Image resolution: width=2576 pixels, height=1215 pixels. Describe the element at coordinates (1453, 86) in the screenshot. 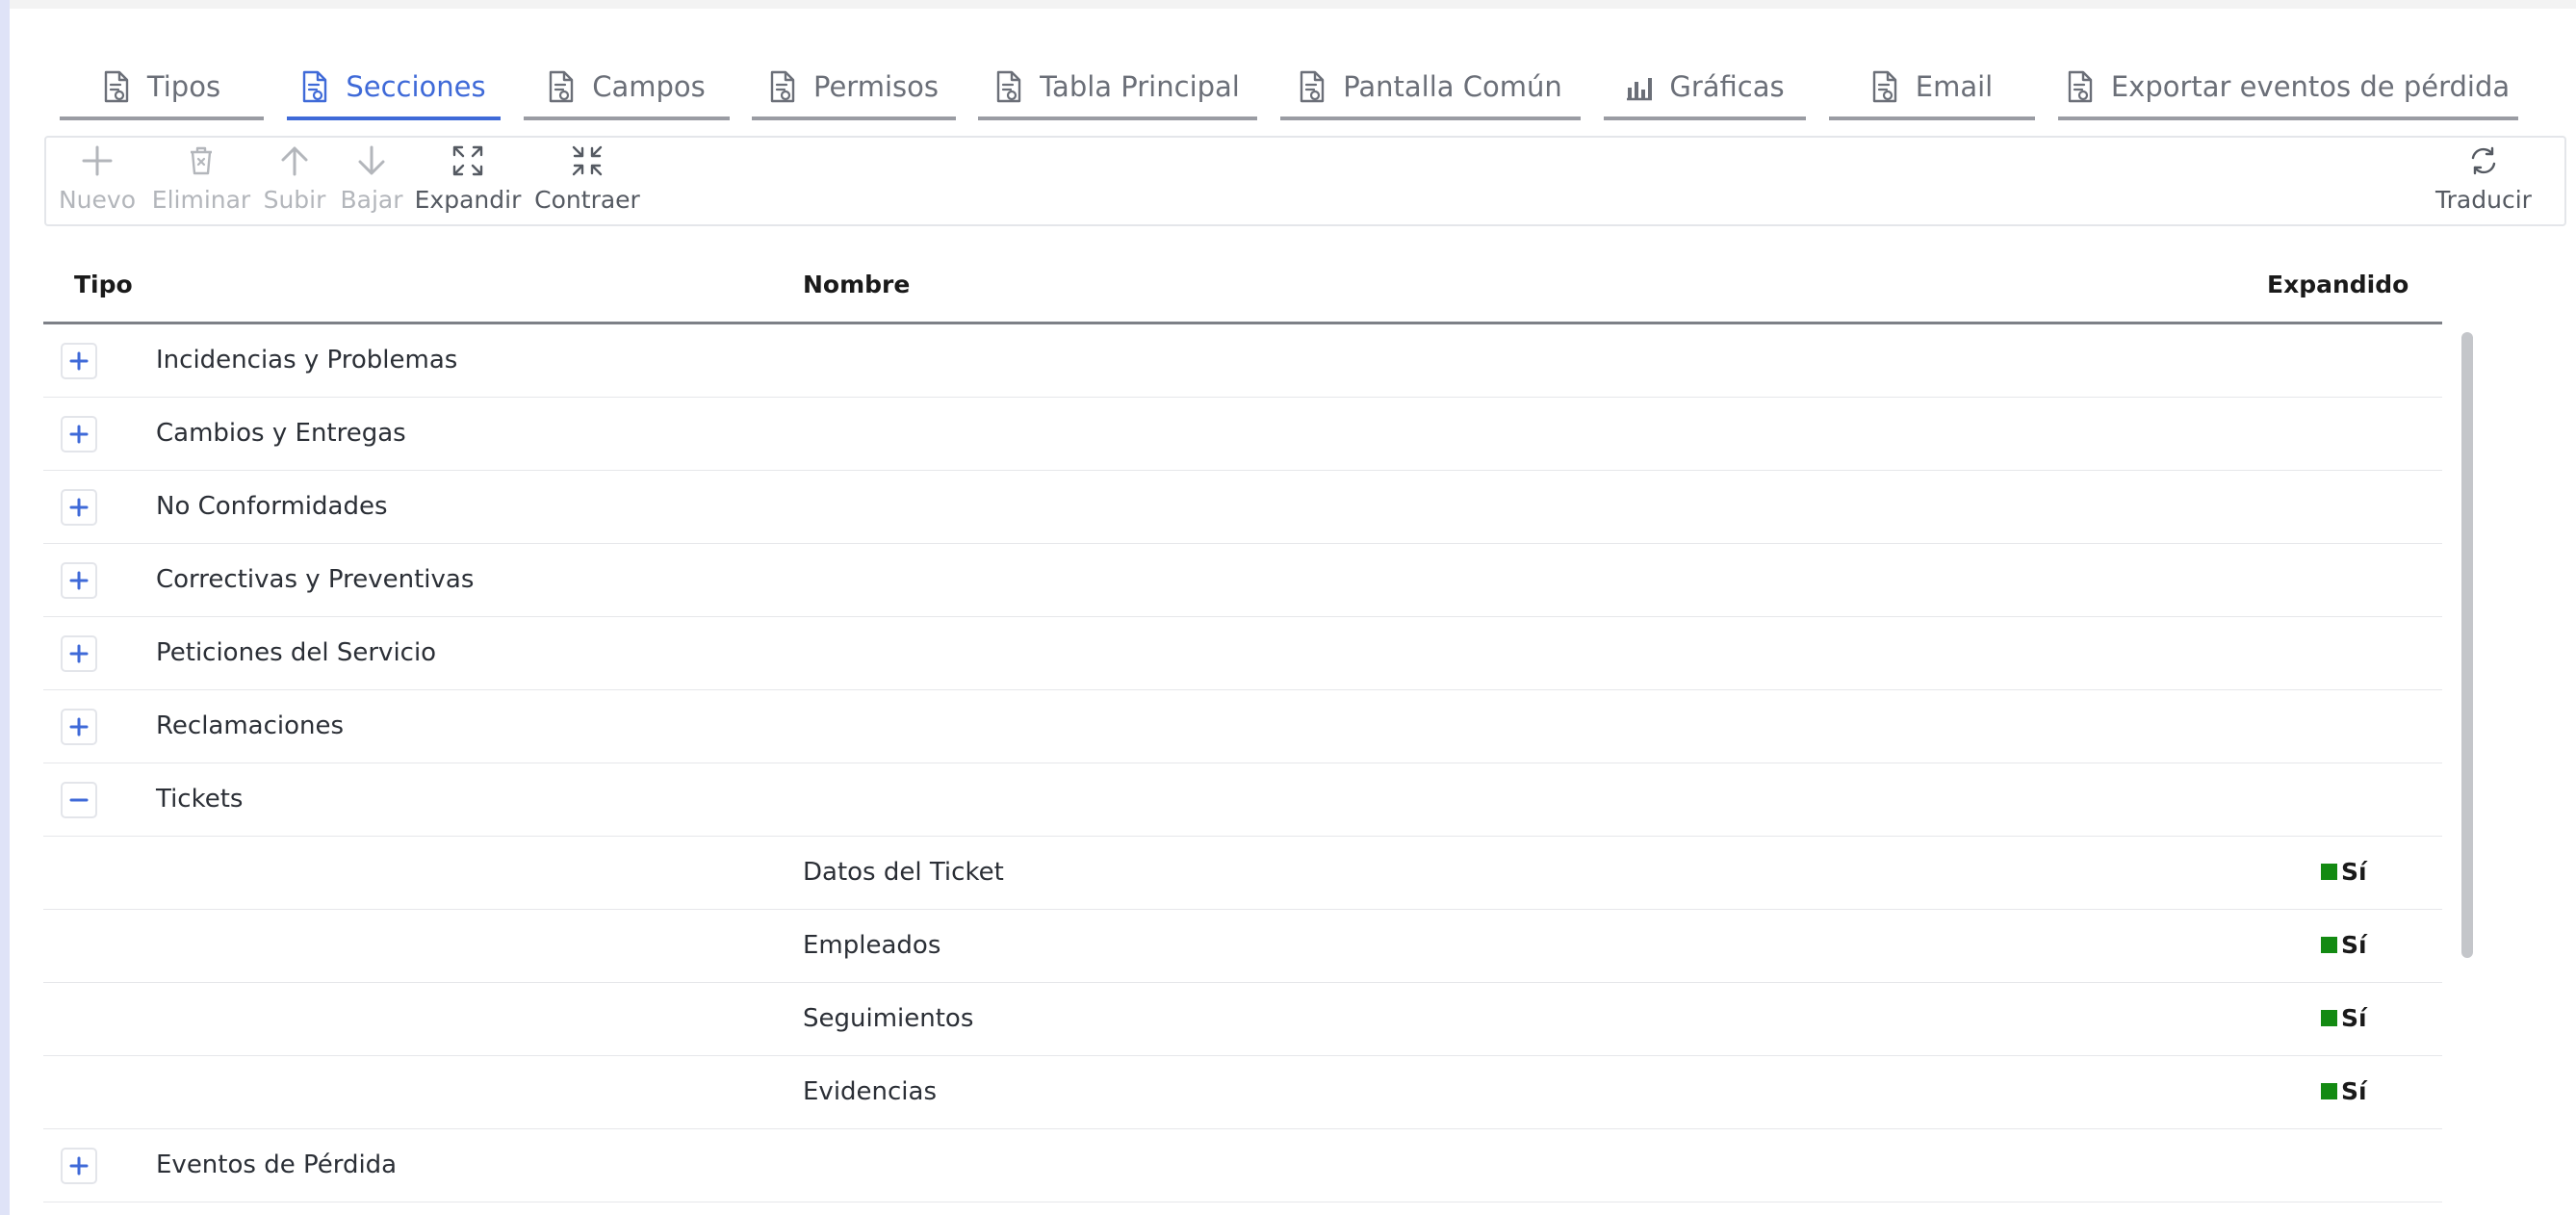

I see `tab-label: Pantalla Común` at that location.